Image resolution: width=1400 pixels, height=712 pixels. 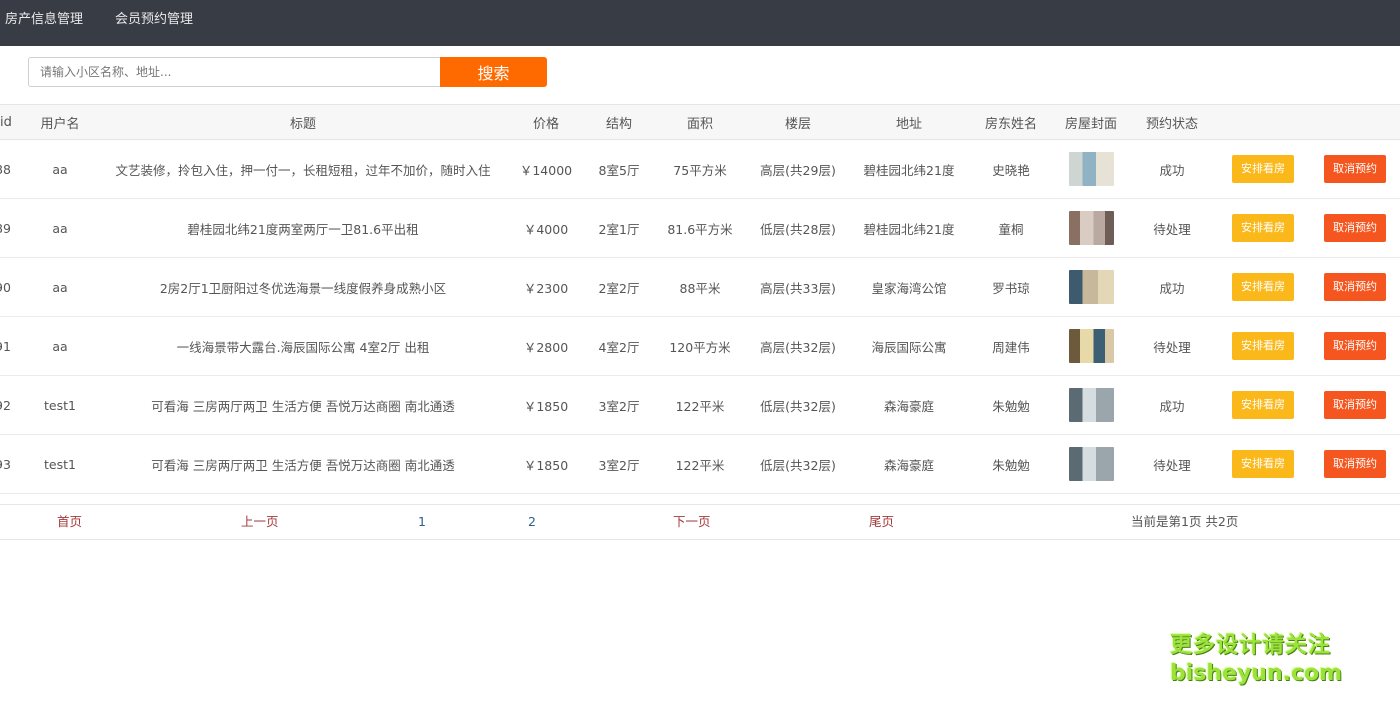 What do you see at coordinates (909, 346) in the screenshot?
I see `cell-address: 海辰国际公寓` at bounding box center [909, 346].